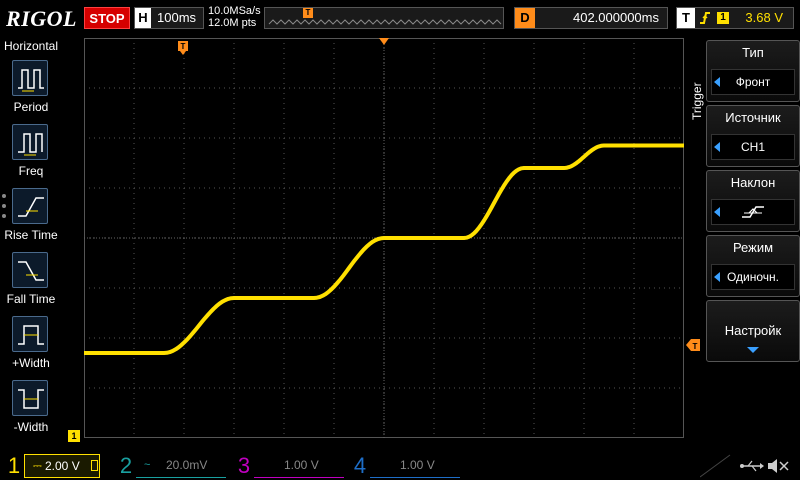 The height and width of the screenshot is (480, 800). I want to click on fall-time-icon, so click(30, 270).